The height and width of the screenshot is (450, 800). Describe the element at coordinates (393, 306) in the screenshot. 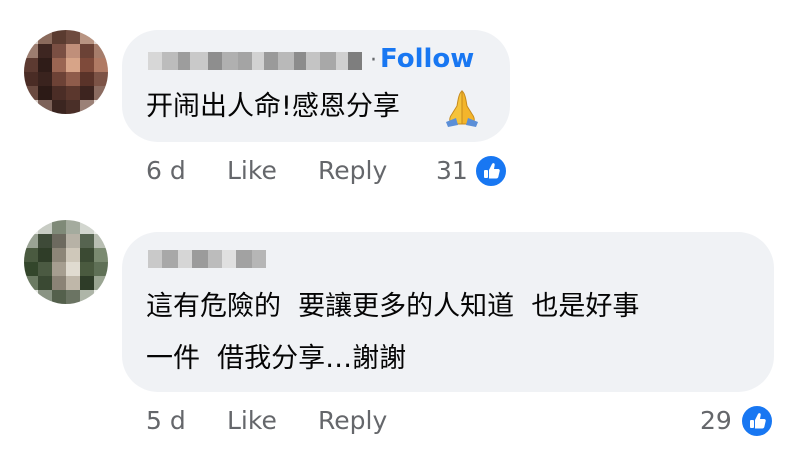

I see `comment-text-line-1: 這有危險的 要讓更多的人知道 也是好事` at that location.